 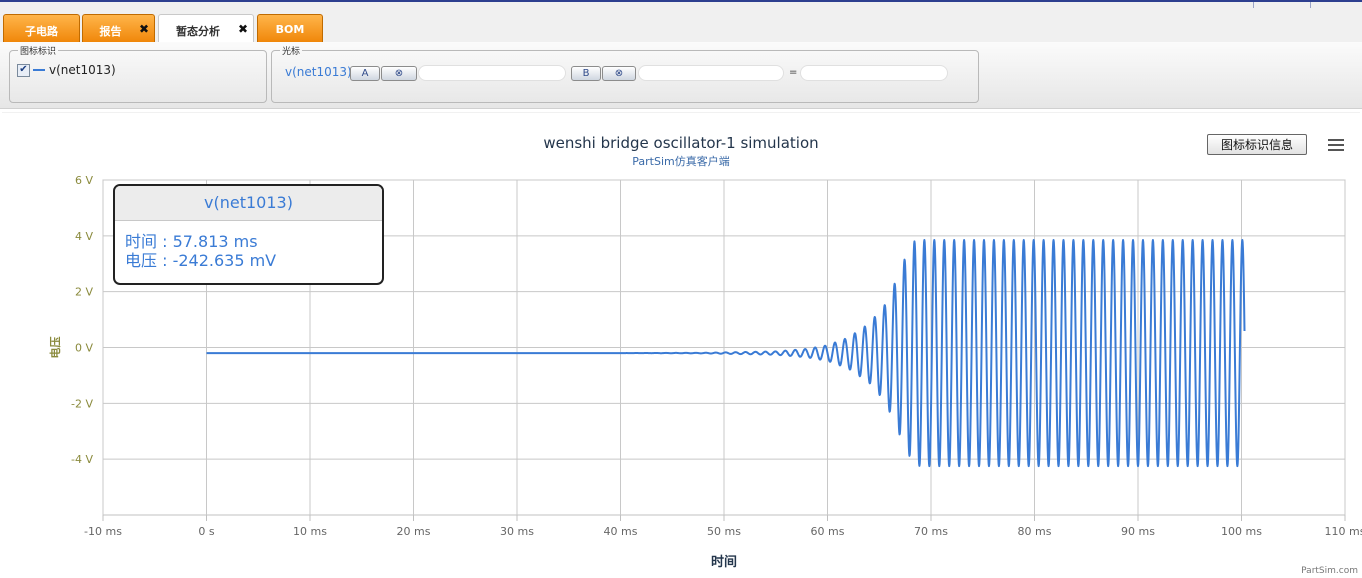 What do you see at coordinates (874, 73) in the screenshot?
I see `cursor-delta-value` at bounding box center [874, 73].